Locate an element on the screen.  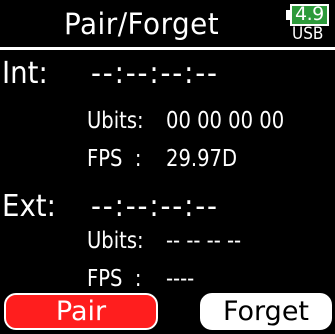
ext-fps-value: ---- is located at coordinates (180, 279).